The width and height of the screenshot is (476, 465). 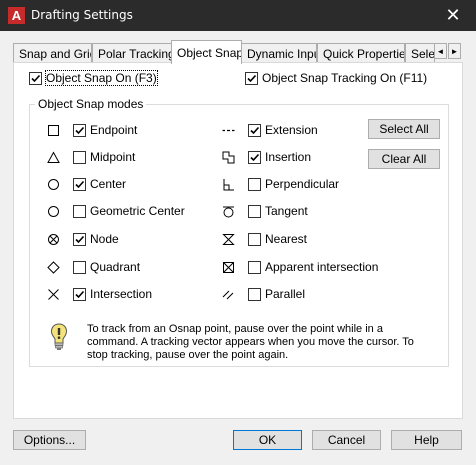 What do you see at coordinates (302, 184) in the screenshot?
I see `perpendicular-label: Perpendicular` at bounding box center [302, 184].